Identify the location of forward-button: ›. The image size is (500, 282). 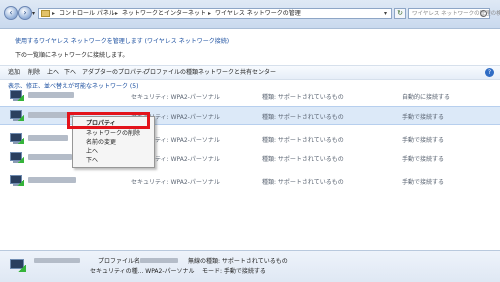
(25, 13).